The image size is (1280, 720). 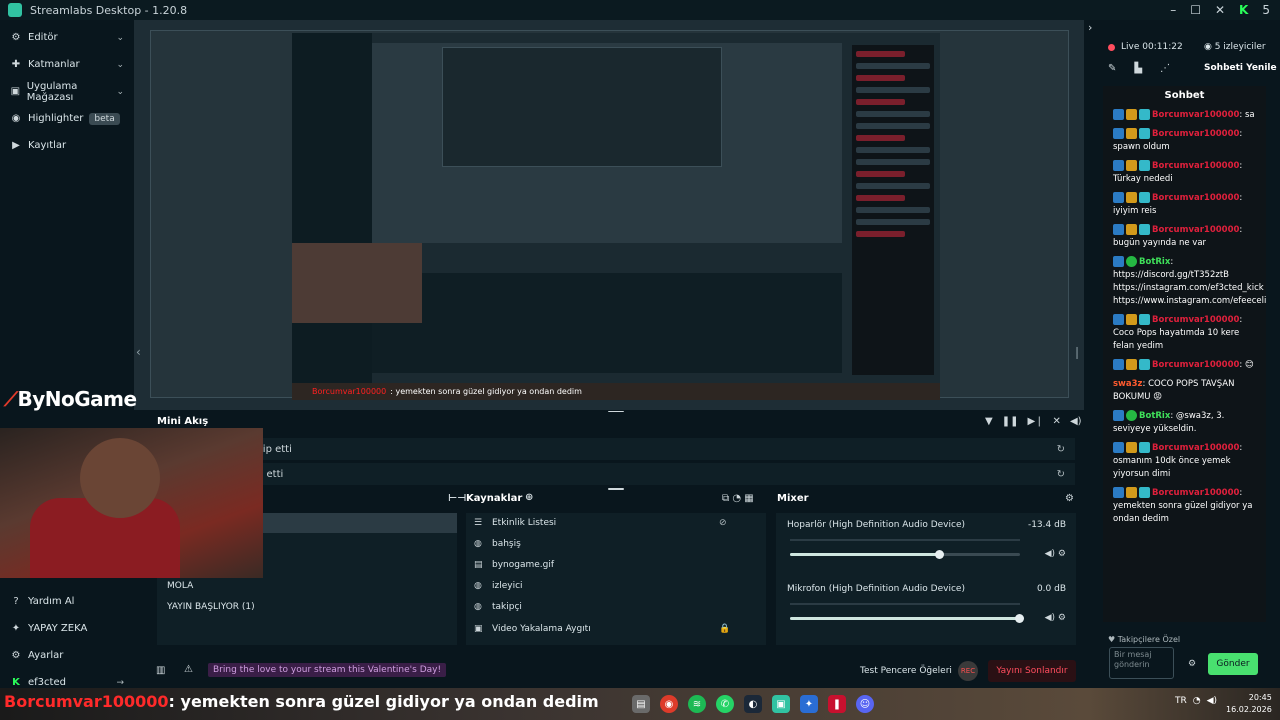 What do you see at coordinates (67, 118) in the screenshot?
I see `sidebar-item-highlighter: ◉ Highlighter beta` at bounding box center [67, 118].